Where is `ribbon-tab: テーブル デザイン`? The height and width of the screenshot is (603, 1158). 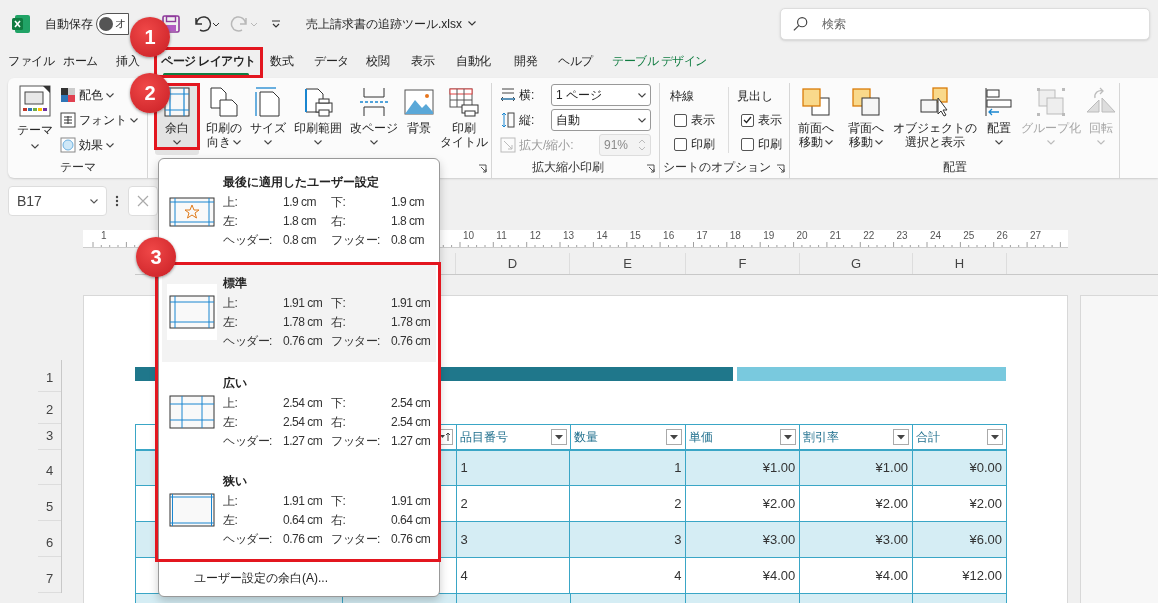
ribbon-tab: テーブル デザイン is located at coordinates (659, 61).